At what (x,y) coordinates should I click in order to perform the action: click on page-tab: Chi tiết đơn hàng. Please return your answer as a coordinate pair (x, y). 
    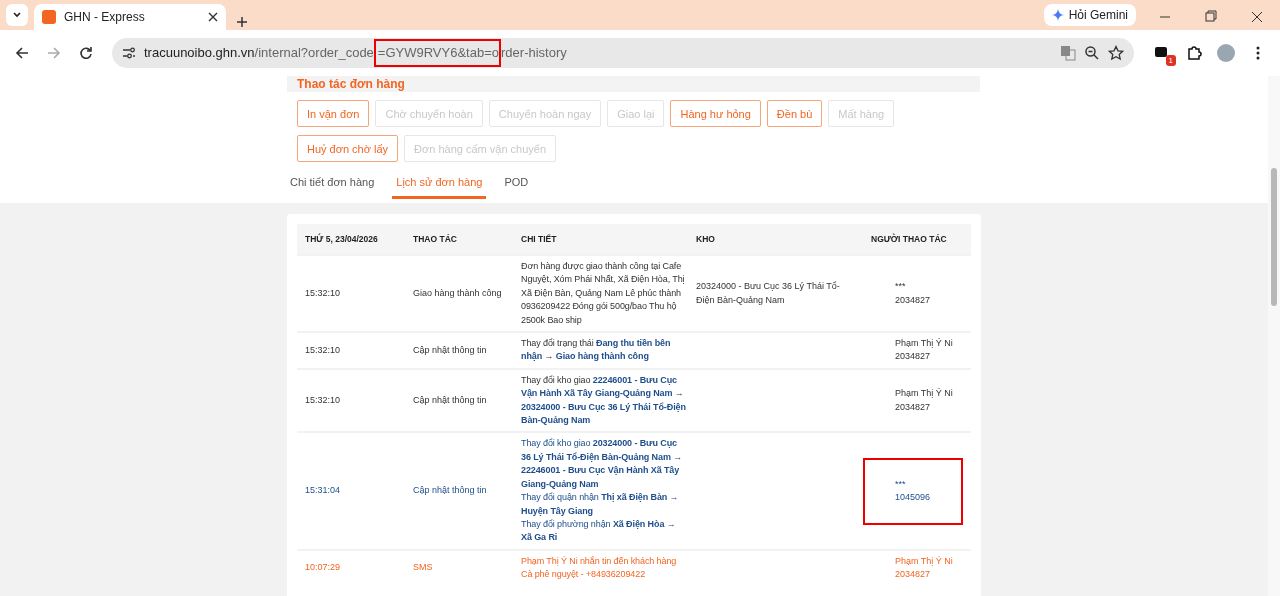
    Looking at the image, I should click on (332, 184).